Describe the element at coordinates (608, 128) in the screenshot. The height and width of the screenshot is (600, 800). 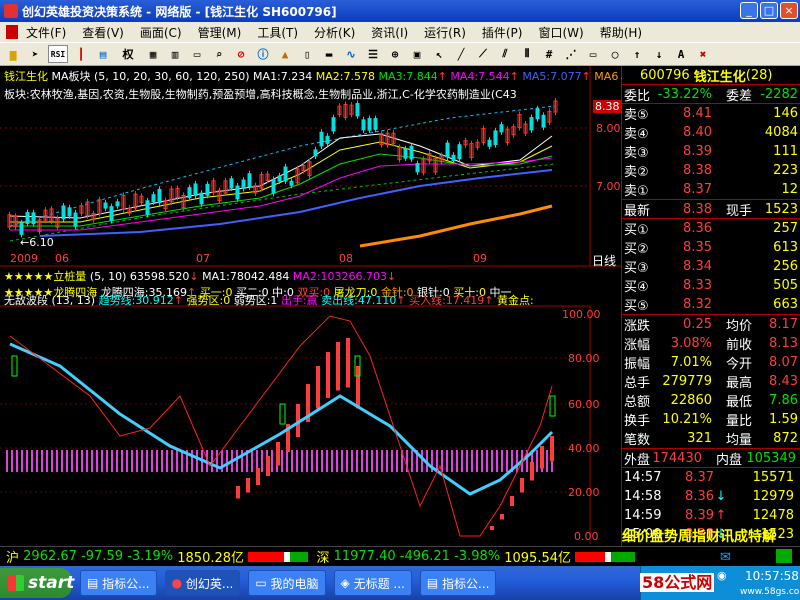
I see `price-label-8: 8.00` at that location.